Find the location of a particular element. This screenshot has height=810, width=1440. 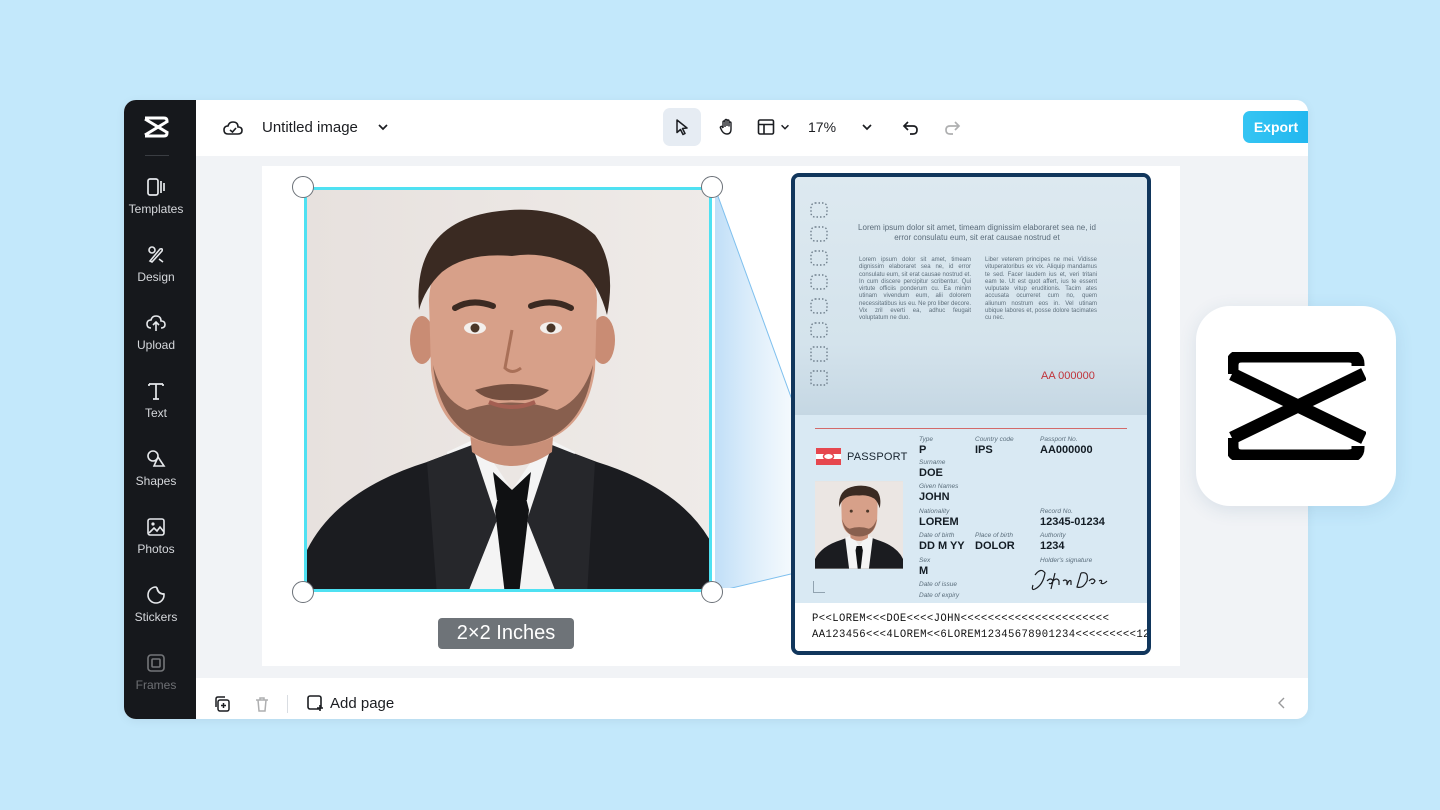

field-label-authority: Authority is located at coordinates (1053, 535).